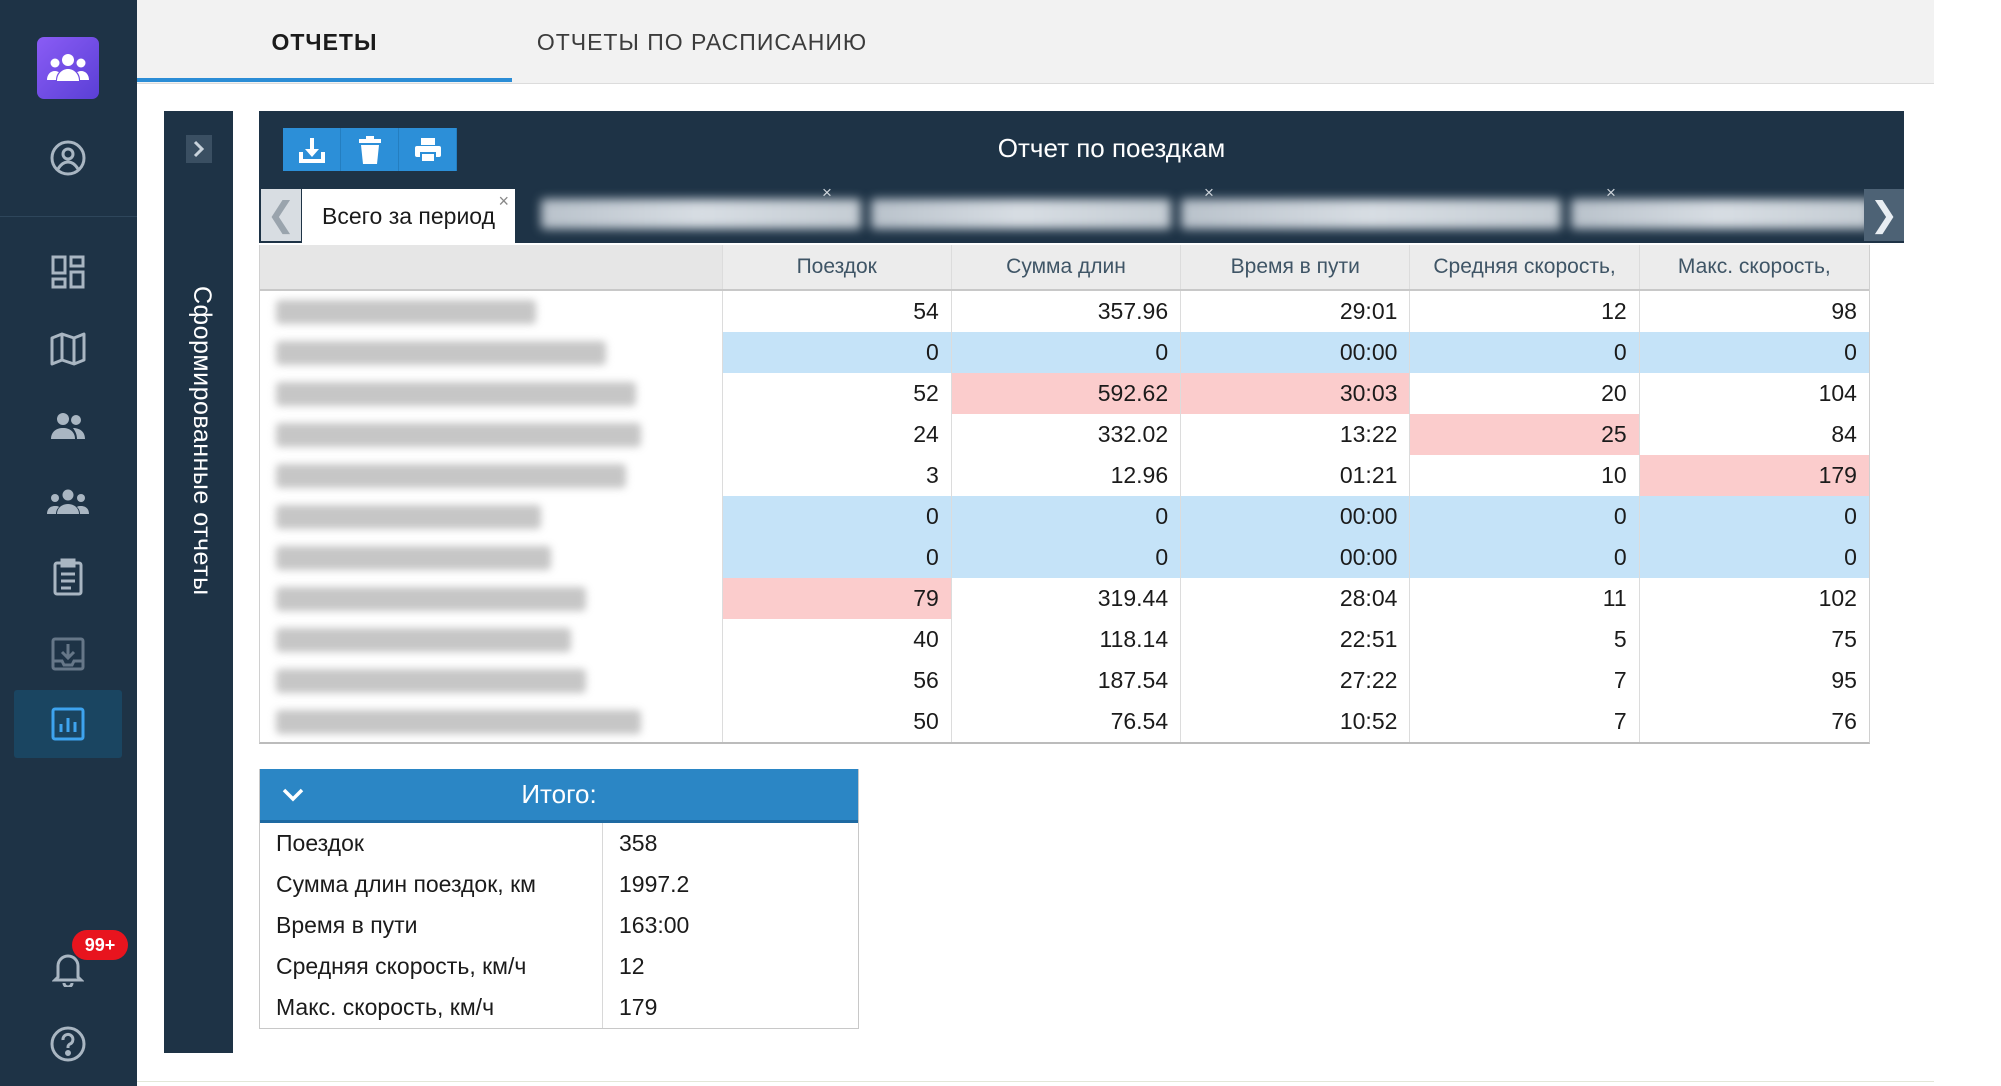 This screenshot has height=1086, width=2001. Describe the element at coordinates (837, 393) in the screenshot. I see `cell-trips: 52` at that location.